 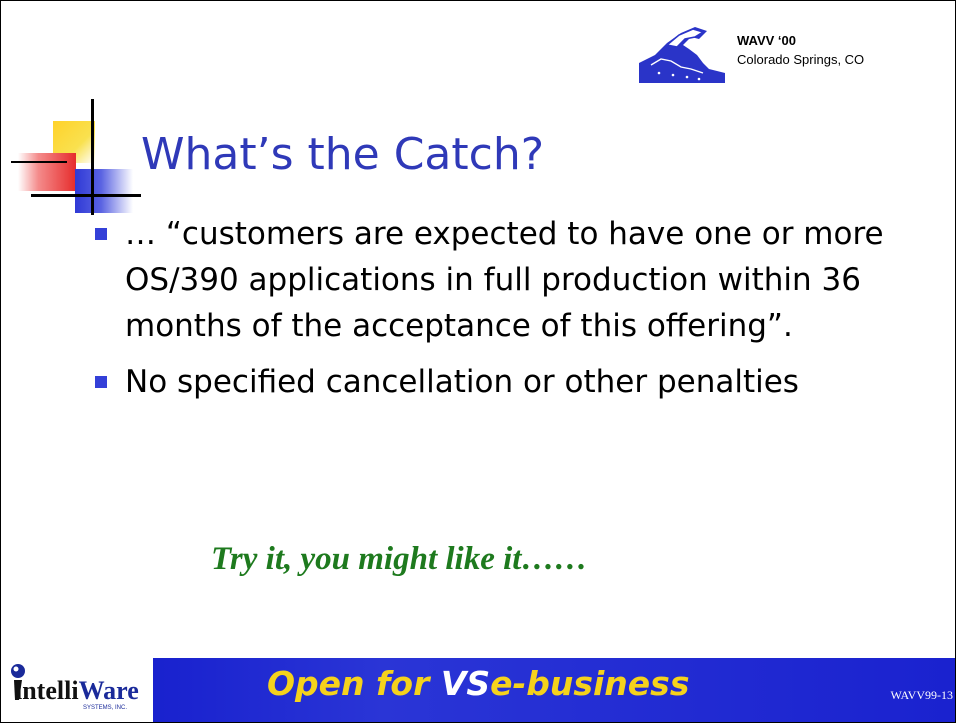 I want to click on footer-slogan: Open for VSe-business, so click(x=478, y=683).